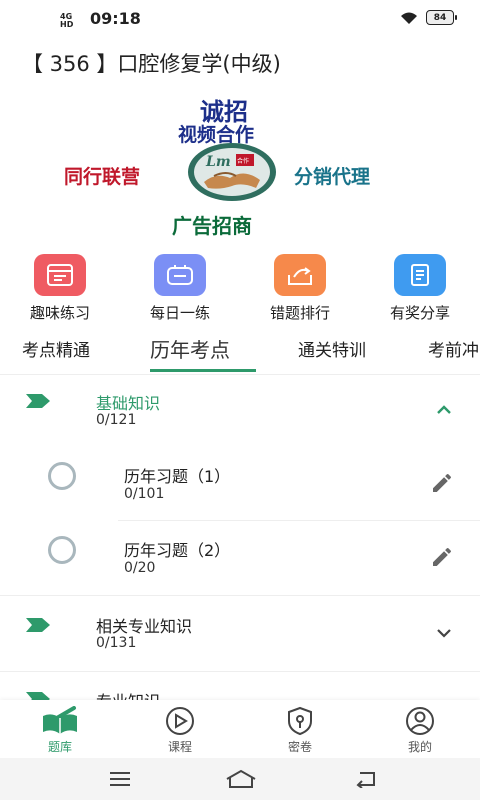 This screenshot has width=480, height=800. What do you see at coordinates (128, 403) in the screenshot?
I see `section-name: 基础知识` at bounding box center [128, 403].